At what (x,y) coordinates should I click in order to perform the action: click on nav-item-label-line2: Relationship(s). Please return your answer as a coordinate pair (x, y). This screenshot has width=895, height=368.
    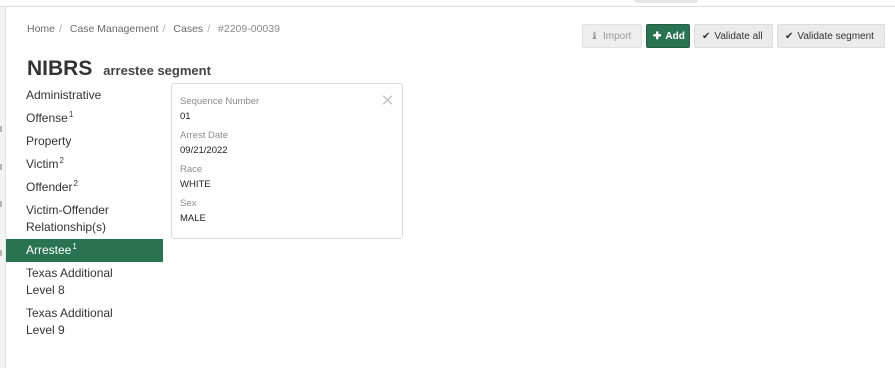
    Looking at the image, I should click on (66, 227).